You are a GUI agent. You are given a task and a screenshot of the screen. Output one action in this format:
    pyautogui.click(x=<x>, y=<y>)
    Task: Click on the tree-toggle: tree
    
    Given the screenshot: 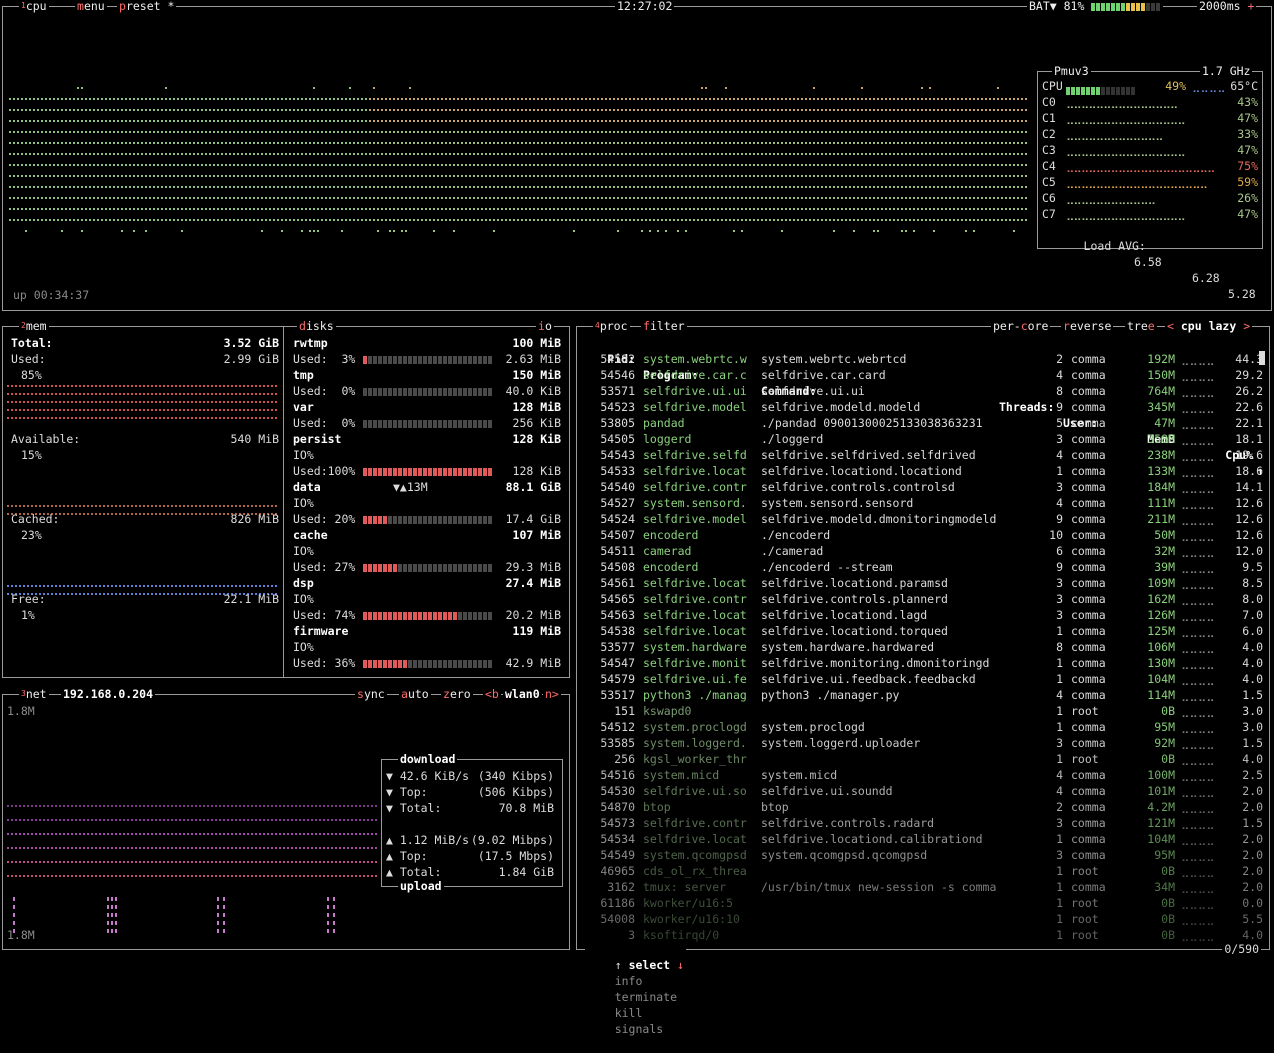 What is the action you would take?
    pyautogui.click(x=1141, y=326)
    